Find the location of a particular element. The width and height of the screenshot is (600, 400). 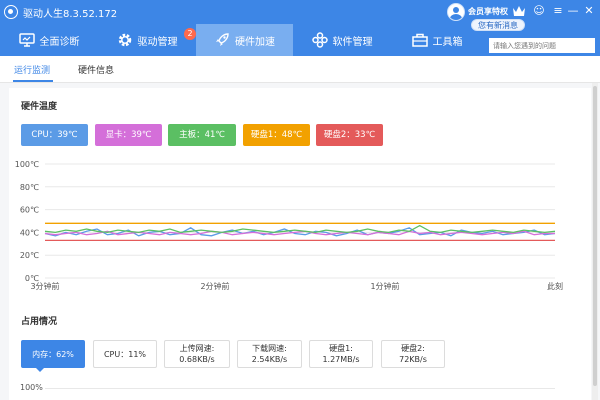

tab-label: 驱动管理 is located at coordinates (157, 42).